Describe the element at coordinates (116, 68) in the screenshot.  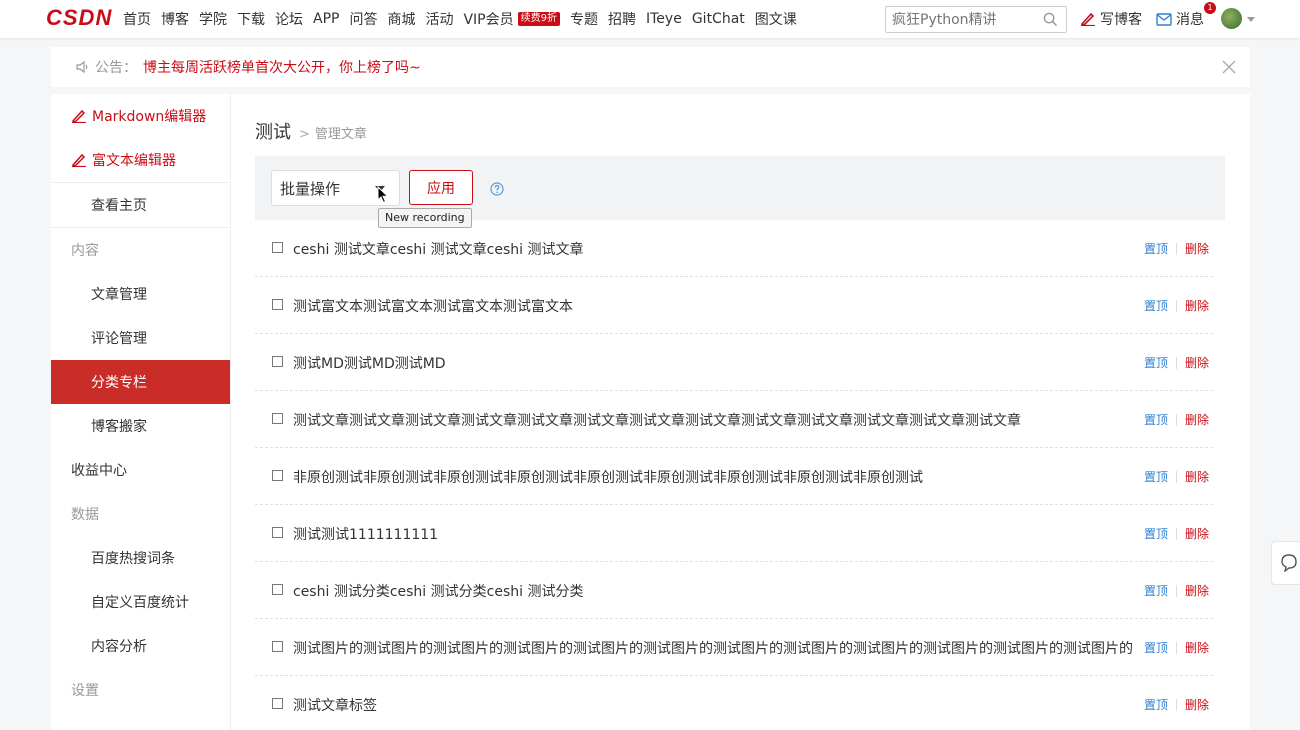
I see `announcement-label: 公告：` at that location.